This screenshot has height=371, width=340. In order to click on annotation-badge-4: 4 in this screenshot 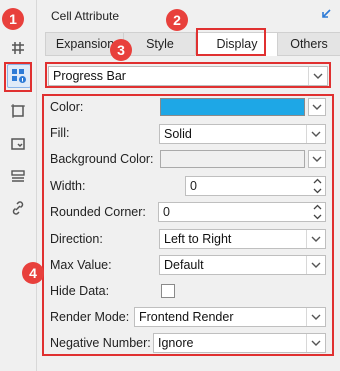, I will do `click(33, 273)`.